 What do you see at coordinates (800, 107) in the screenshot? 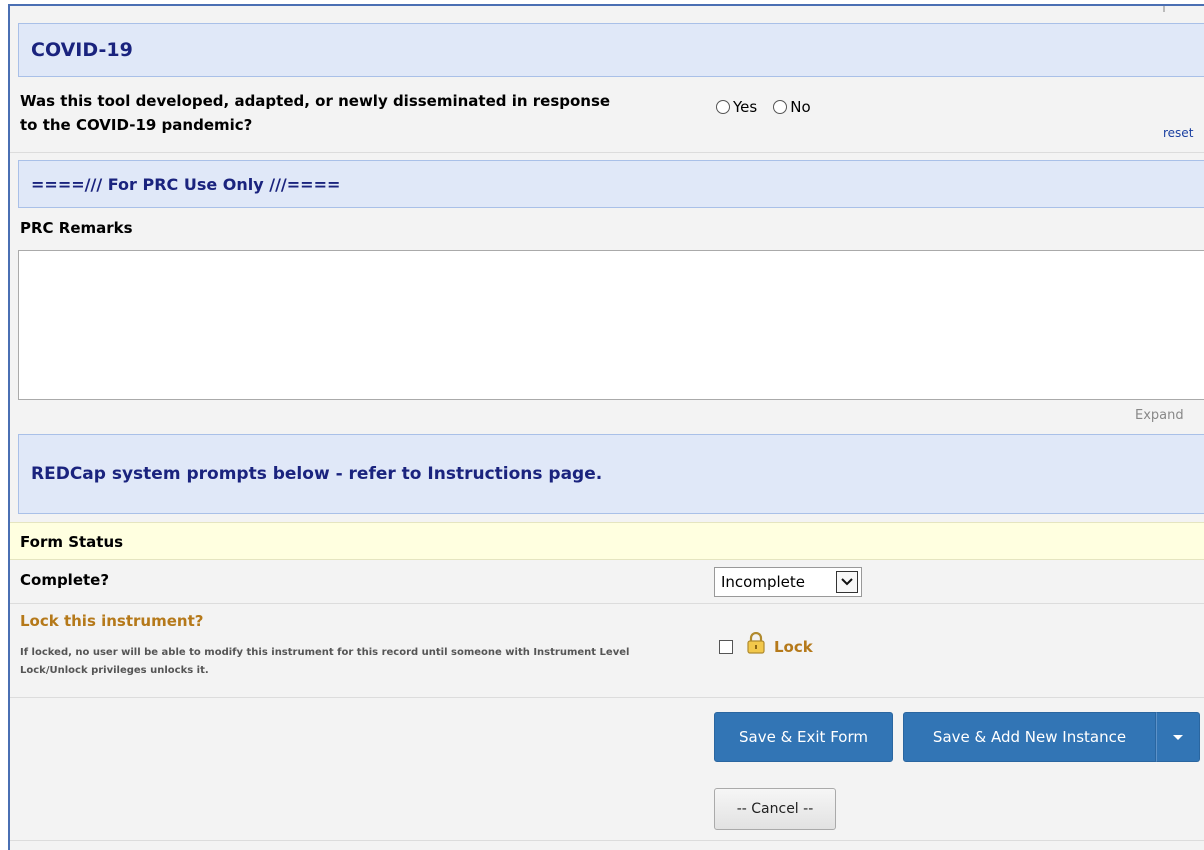
I see `radio-no-label: No` at bounding box center [800, 107].